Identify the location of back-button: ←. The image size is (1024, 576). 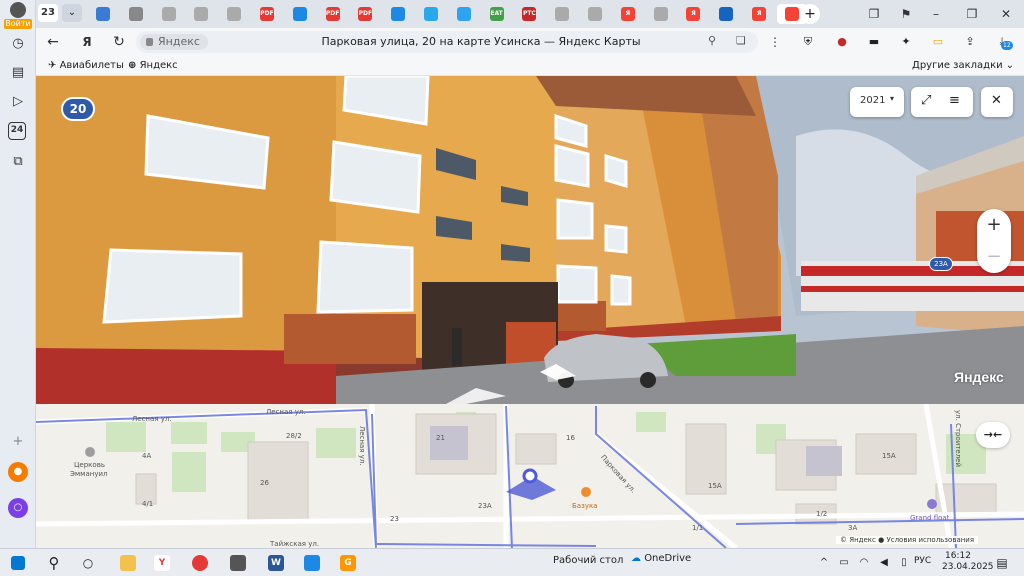
(53, 42).